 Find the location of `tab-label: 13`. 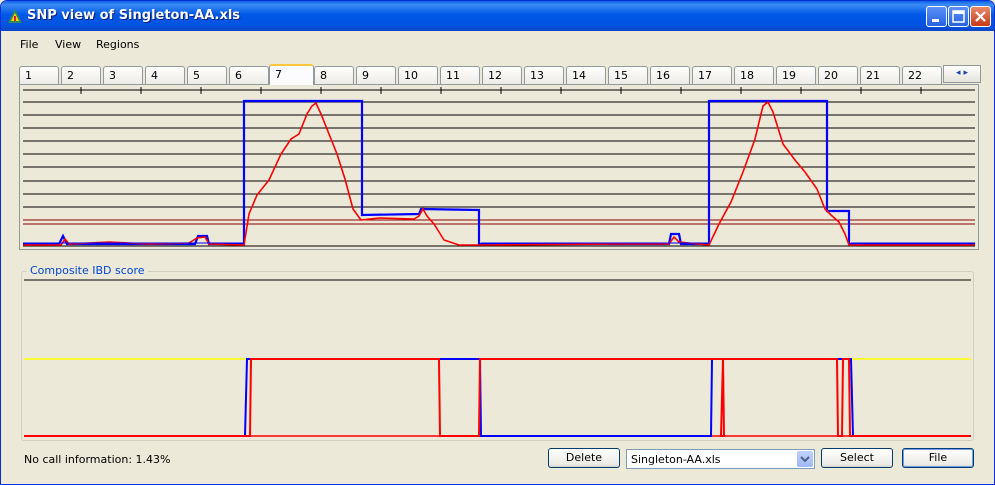

tab-label: 13 is located at coordinates (537, 75).